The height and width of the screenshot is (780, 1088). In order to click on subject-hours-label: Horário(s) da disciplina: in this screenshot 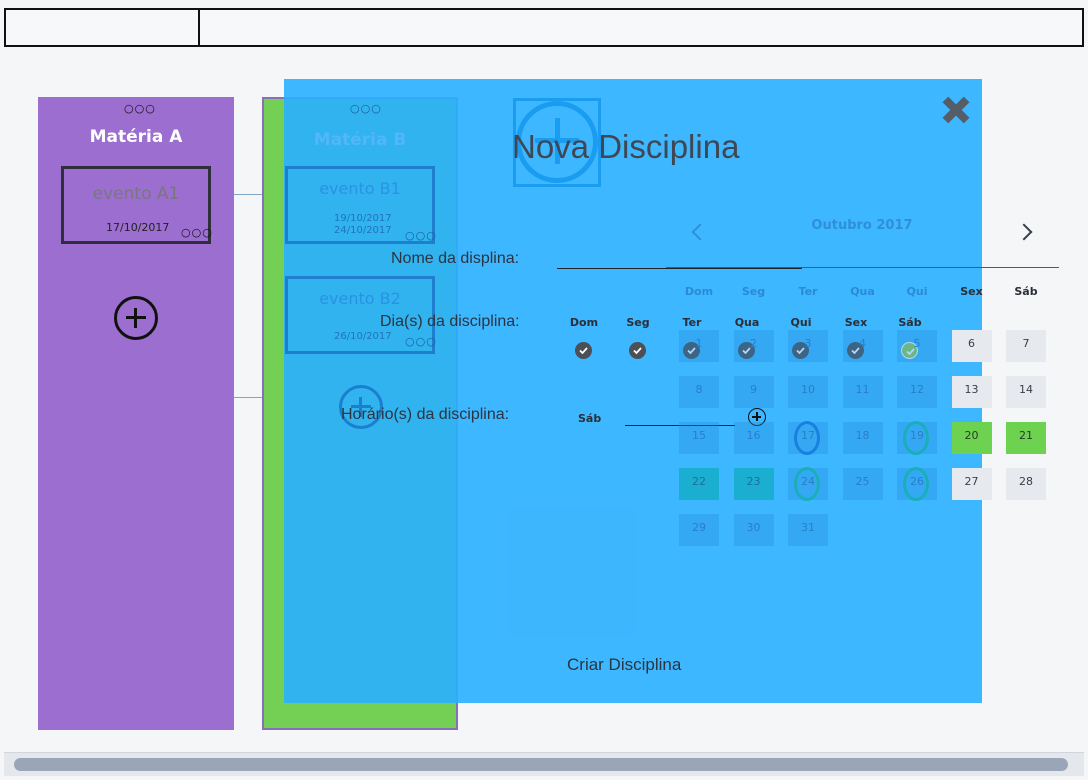, I will do `click(425, 414)`.